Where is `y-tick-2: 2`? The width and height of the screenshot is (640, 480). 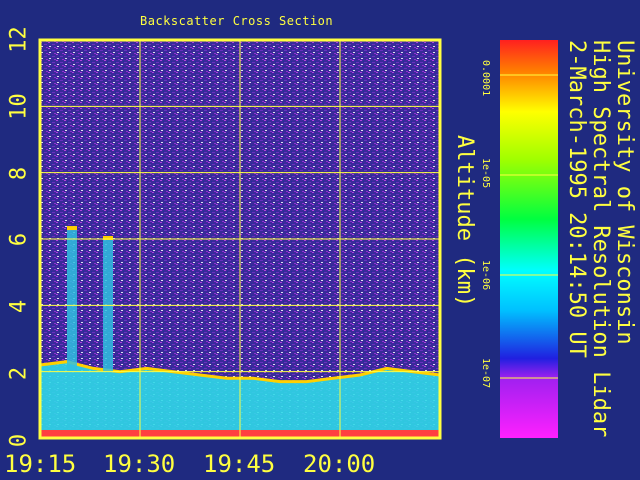
y-tick-2: 2 is located at coordinates (19, 373).